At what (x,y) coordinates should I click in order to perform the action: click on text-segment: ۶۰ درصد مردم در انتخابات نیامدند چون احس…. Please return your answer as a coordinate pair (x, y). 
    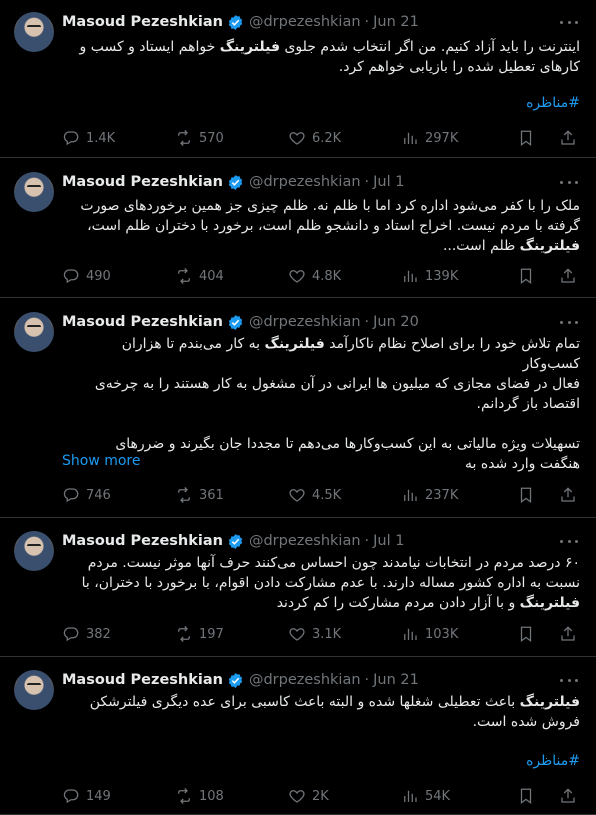
    Looking at the image, I should click on (333, 563).